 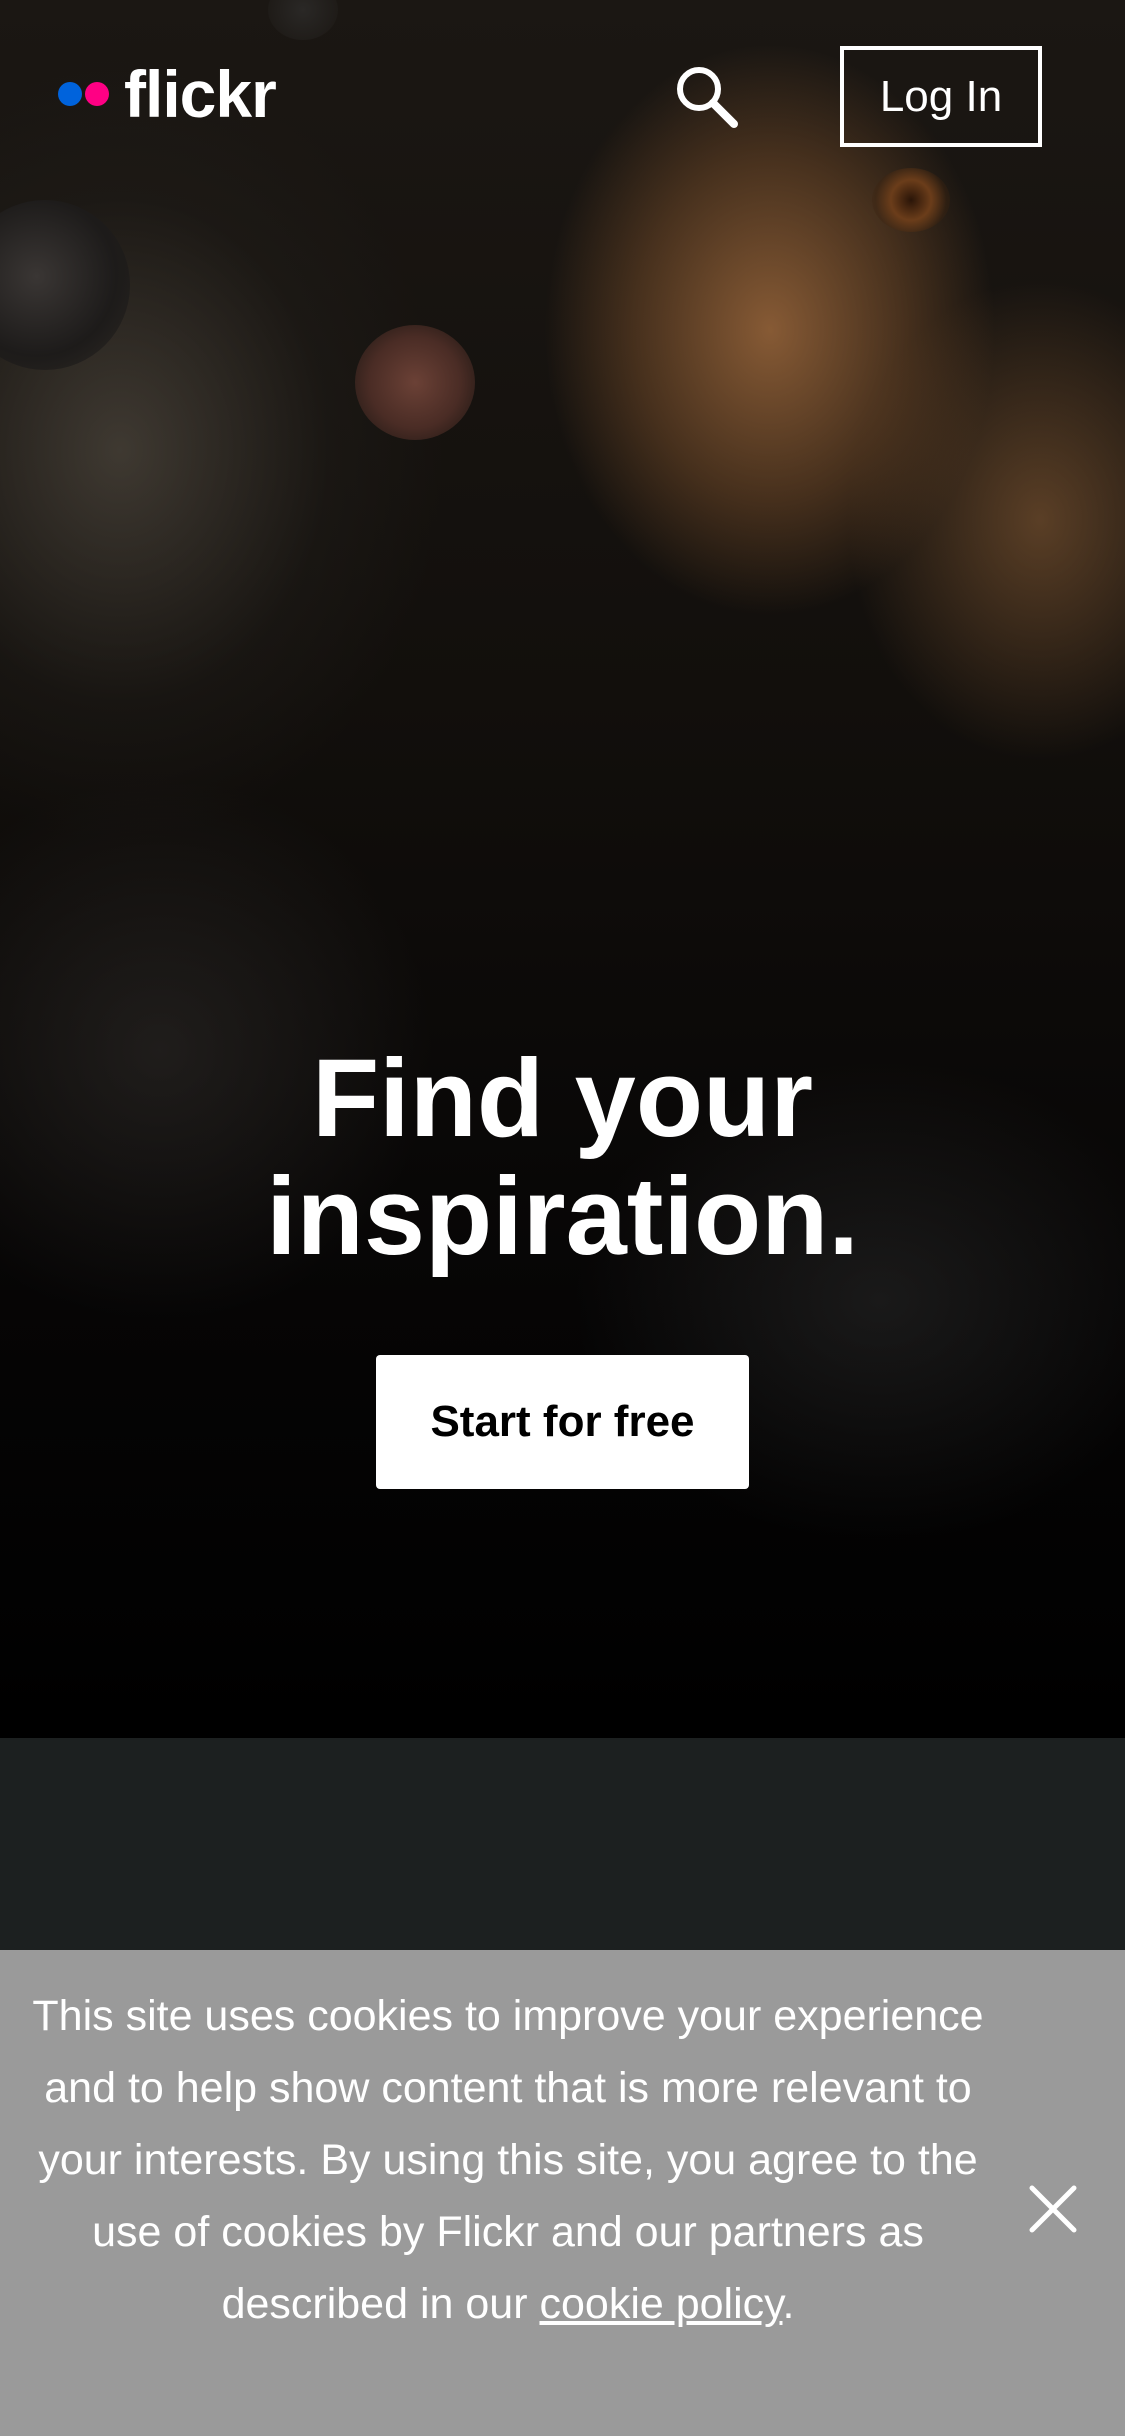 What do you see at coordinates (562, 1422) in the screenshot?
I see `start-for-free-button: Start for free` at bounding box center [562, 1422].